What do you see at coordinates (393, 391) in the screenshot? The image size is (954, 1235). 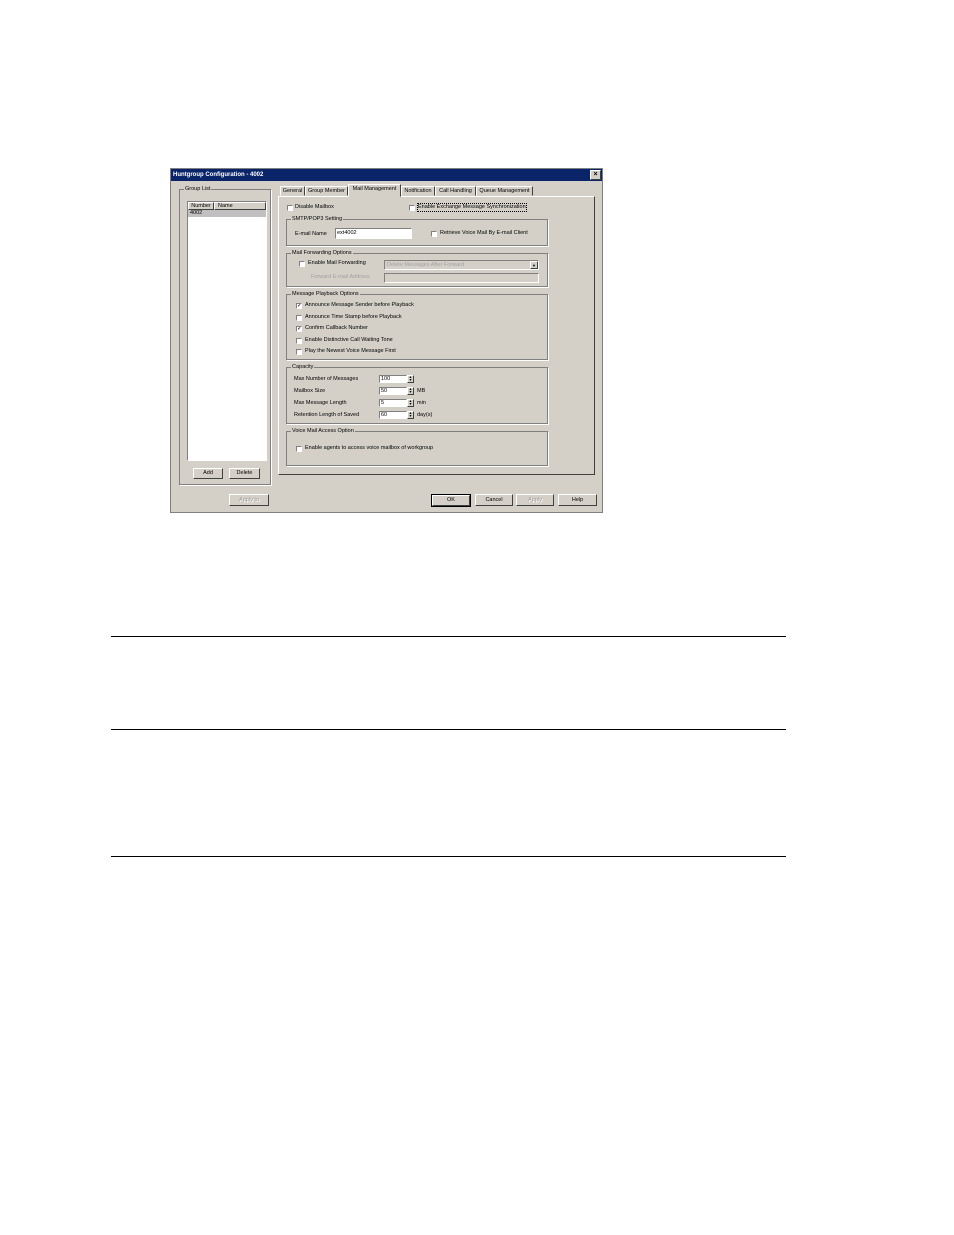 I see `mailbox-size-input: 50` at bounding box center [393, 391].